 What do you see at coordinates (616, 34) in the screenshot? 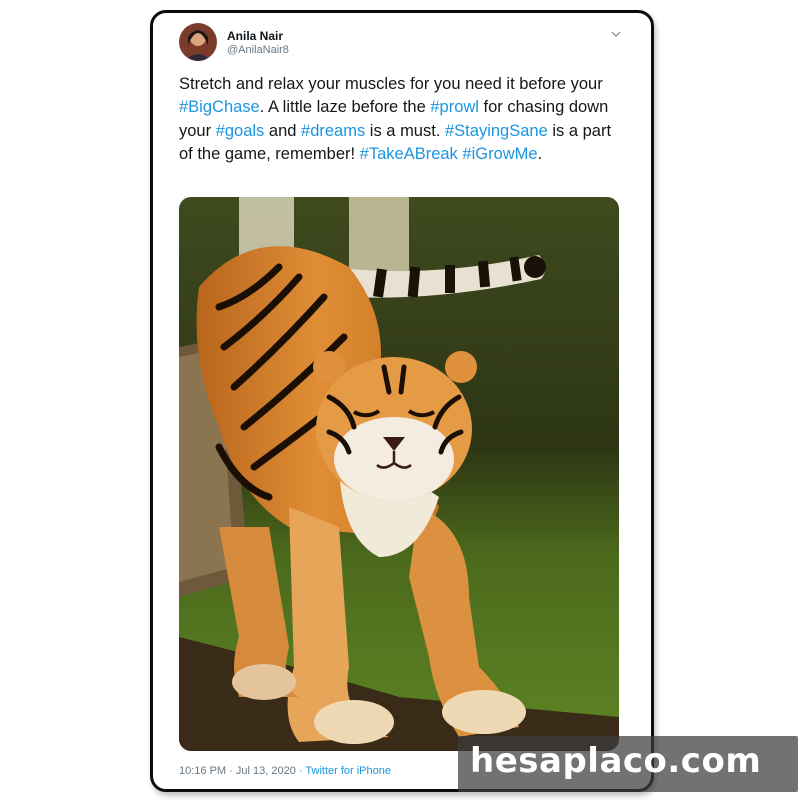
I see `chevron-down-icon` at bounding box center [616, 34].